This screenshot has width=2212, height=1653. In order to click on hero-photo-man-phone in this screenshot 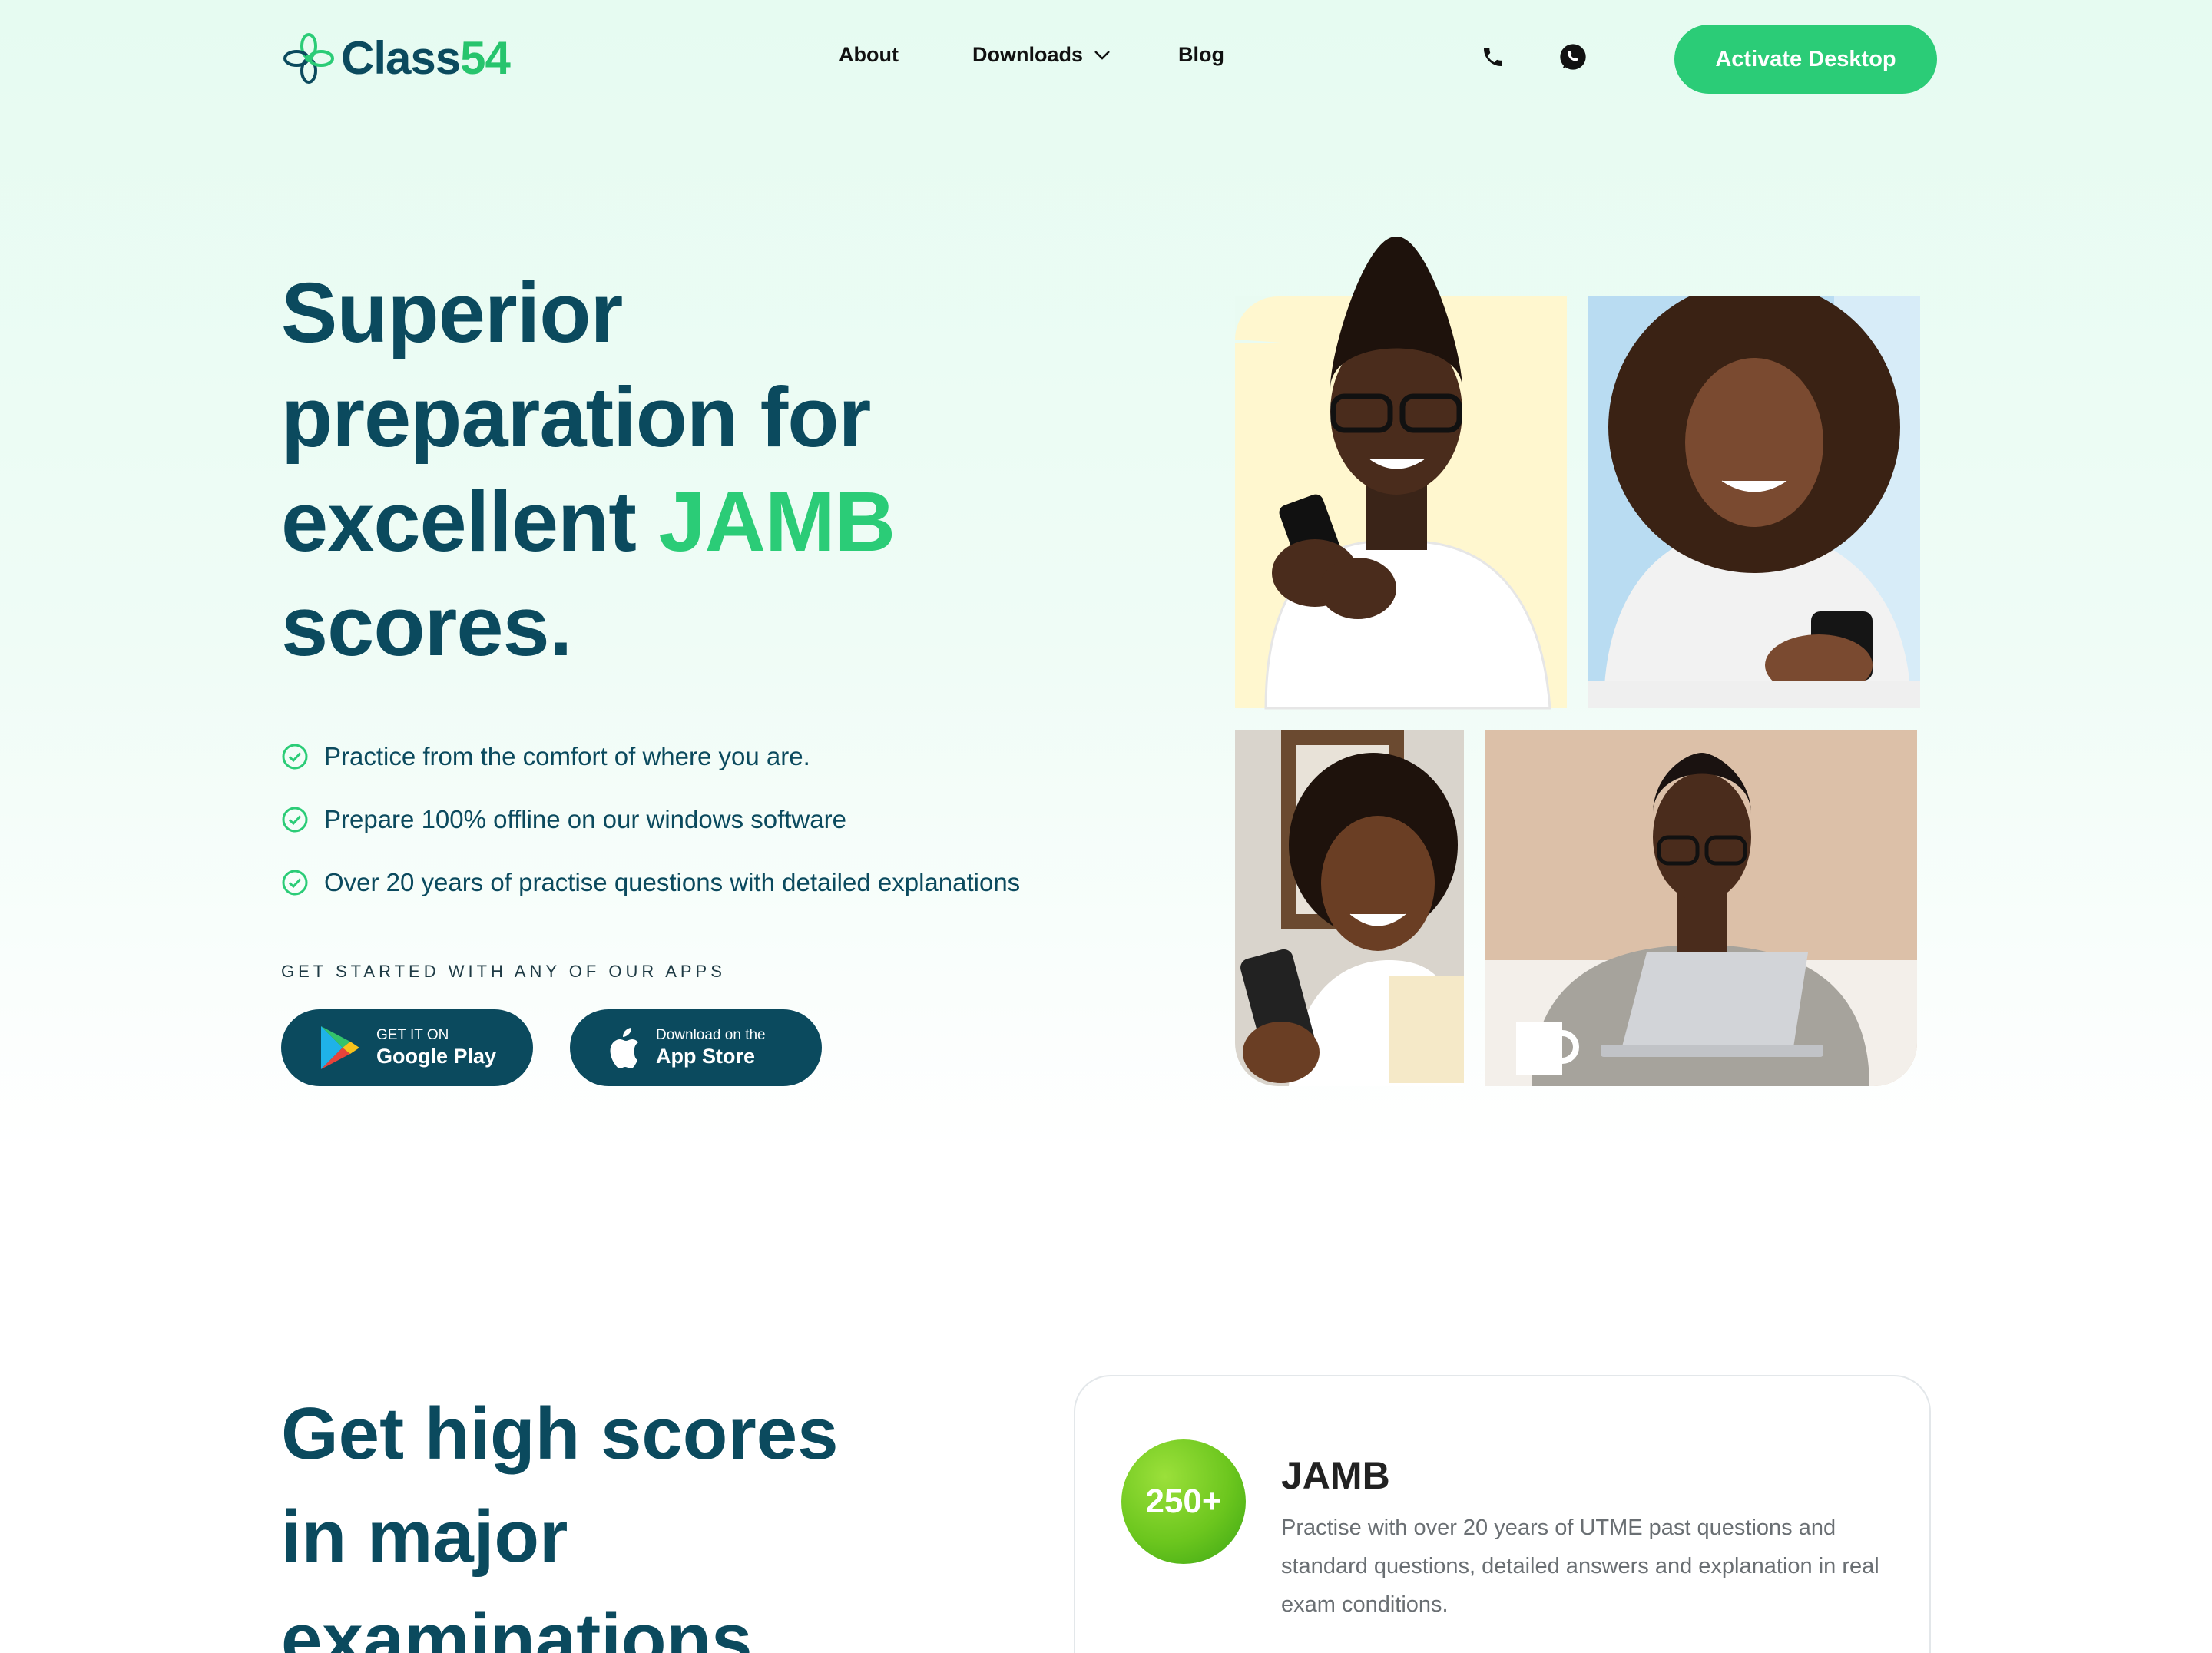, I will do `click(1401, 473)`.